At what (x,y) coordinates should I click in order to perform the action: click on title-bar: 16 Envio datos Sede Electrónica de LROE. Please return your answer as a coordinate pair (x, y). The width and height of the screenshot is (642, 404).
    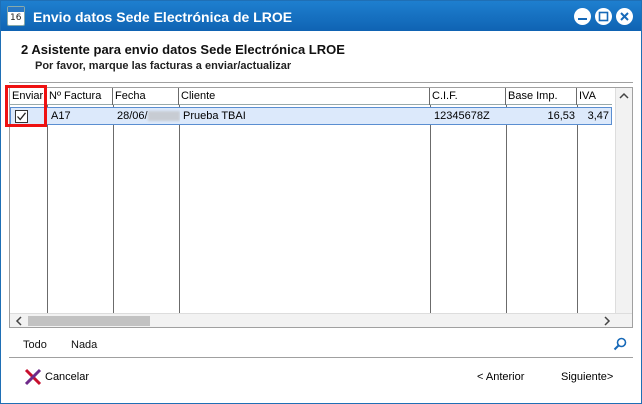
    Looking at the image, I should click on (321, 16).